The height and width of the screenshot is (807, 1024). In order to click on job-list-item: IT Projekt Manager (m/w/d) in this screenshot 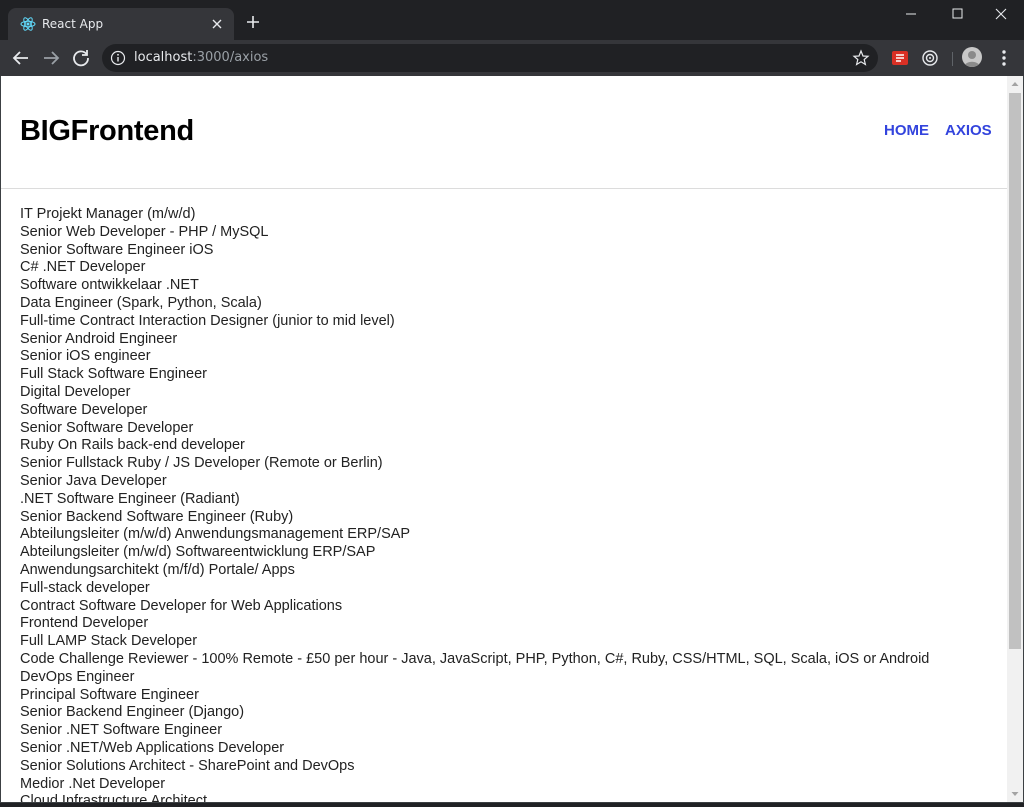, I will do `click(108, 214)`.